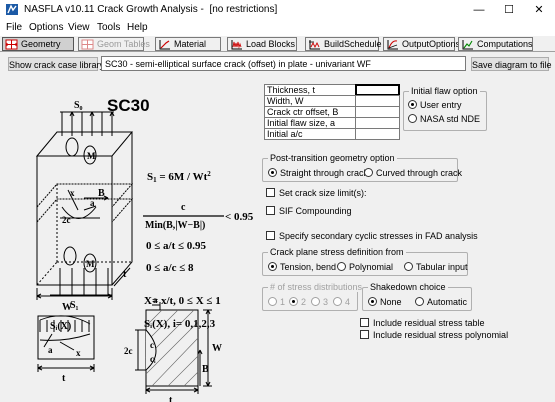 This screenshot has height=402, width=555. Describe the element at coordinates (60, 326) in the screenshot. I see `si-x-label: Sᵢ(X)` at that location.